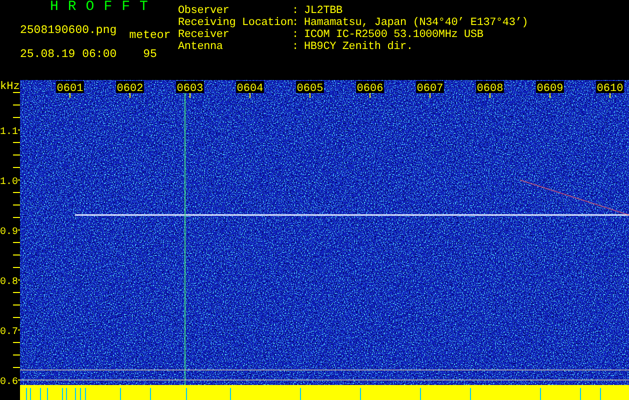 Image resolution: width=629 pixels, height=400 pixels. I want to click on time-label: 0604, so click(250, 88).